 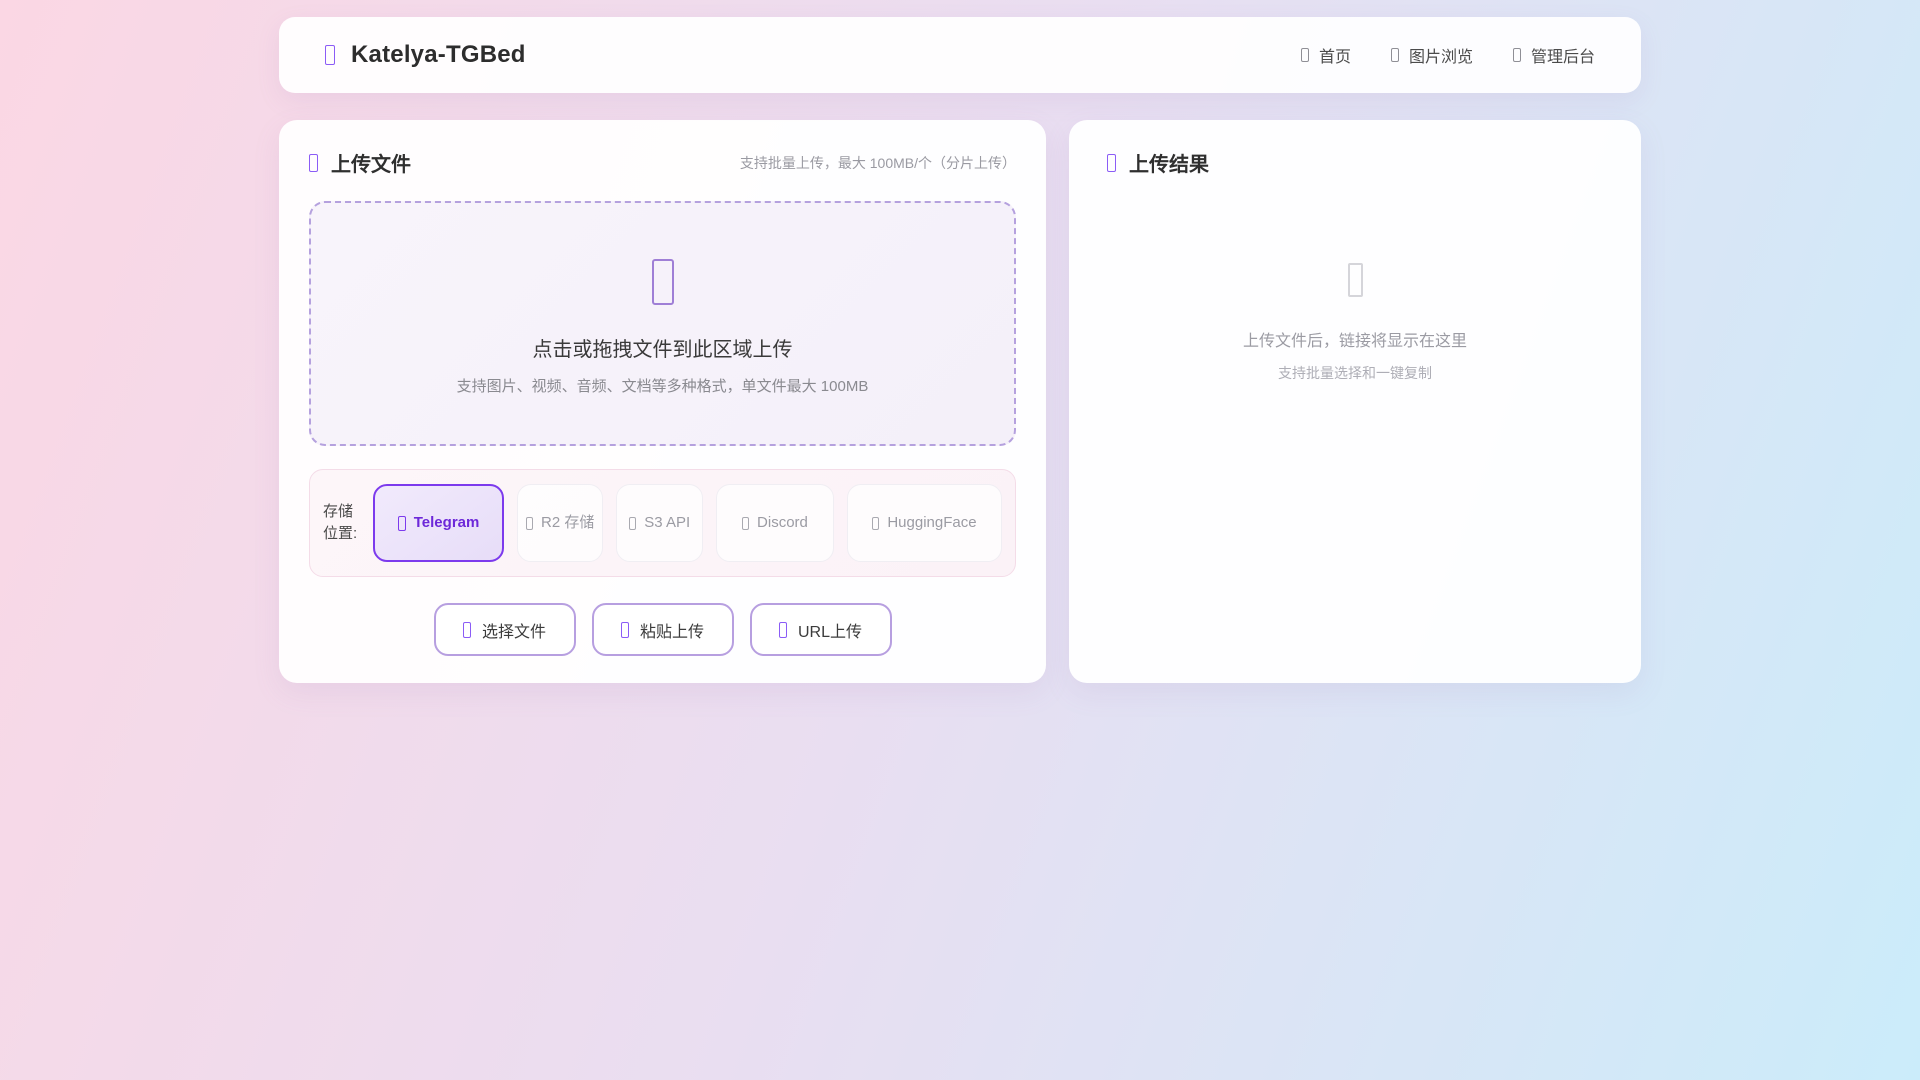 I want to click on s3-icon, so click(x=633, y=523).